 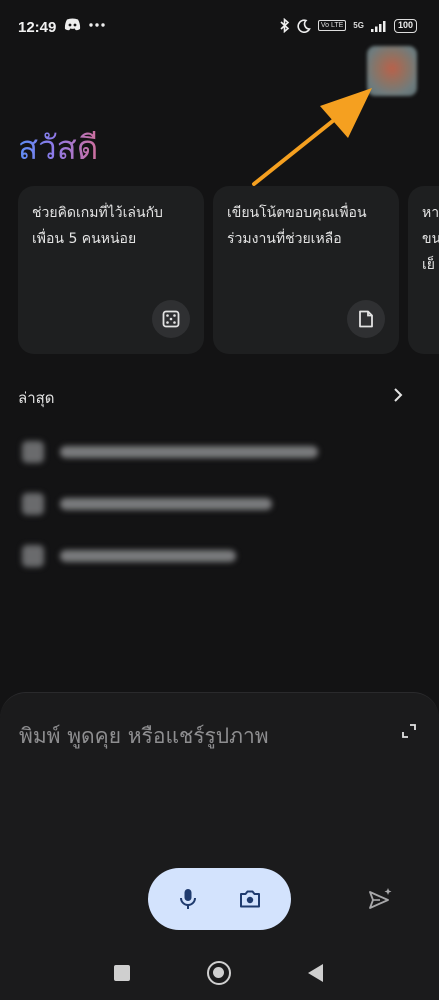 I want to click on status-notification-icons, so click(x=84, y=24).